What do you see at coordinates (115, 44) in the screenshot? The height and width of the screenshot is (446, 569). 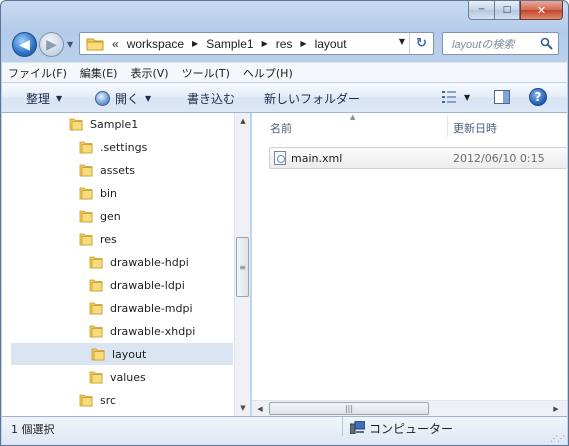 I see `address-overflow: «` at bounding box center [115, 44].